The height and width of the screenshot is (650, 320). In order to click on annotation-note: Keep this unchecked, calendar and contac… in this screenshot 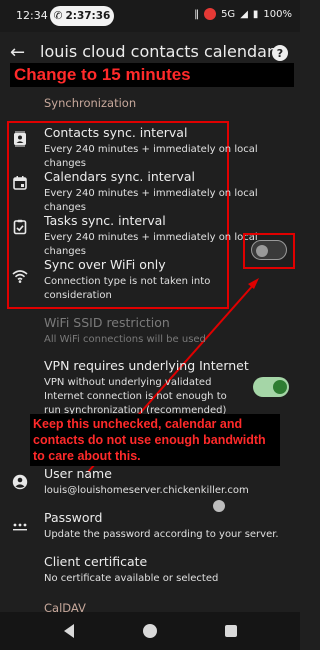, I will do `click(155, 440)`.